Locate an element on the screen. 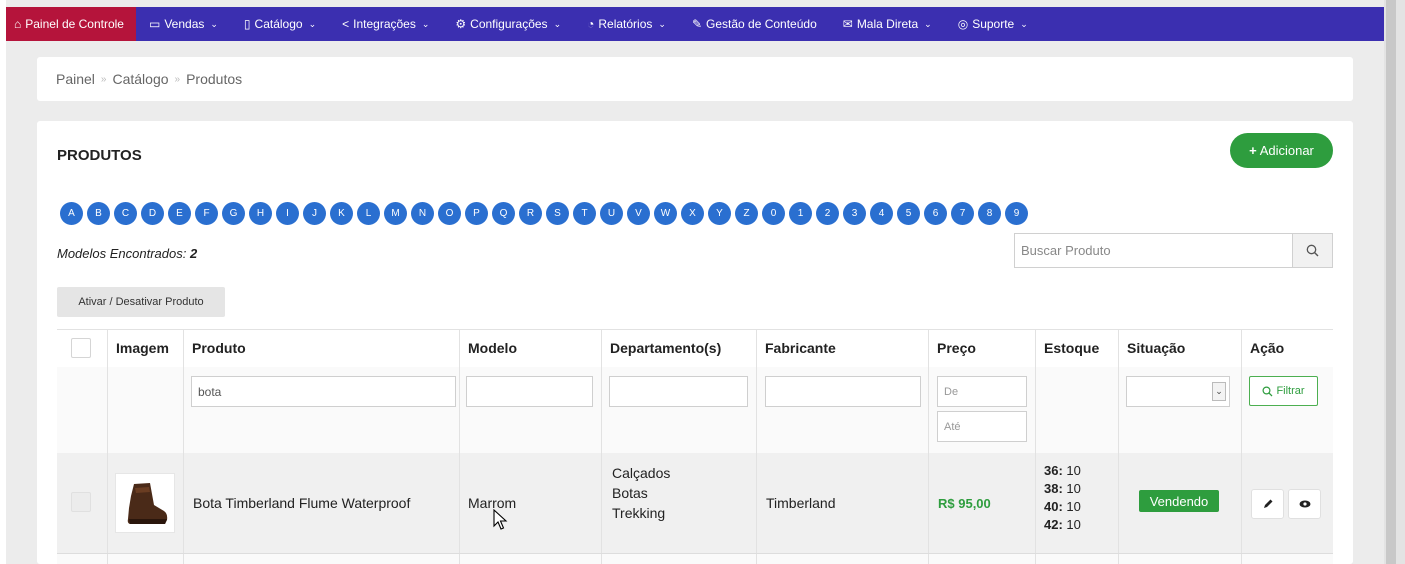  letter-filter-j: J is located at coordinates (314, 213).